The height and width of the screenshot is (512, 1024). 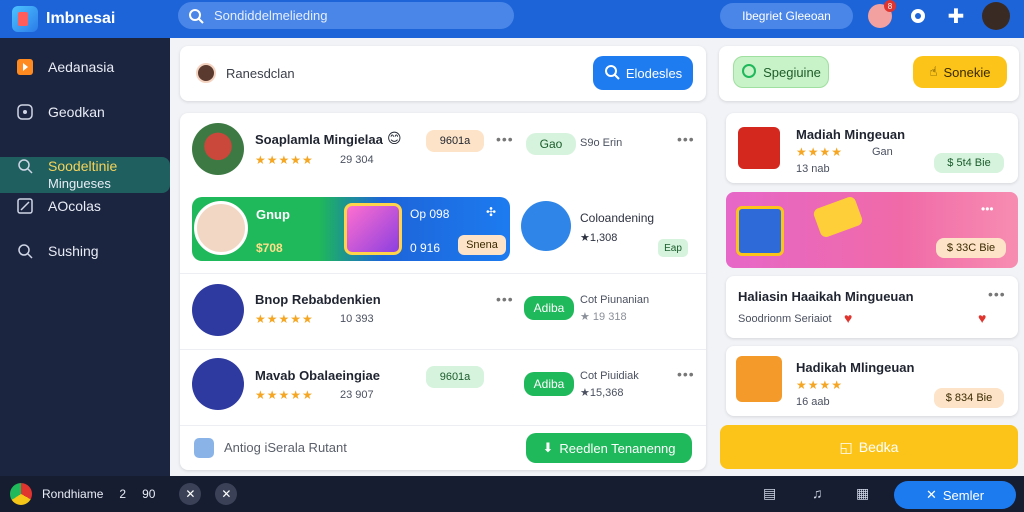 What do you see at coordinates (769, 493) in the screenshot?
I see `store-icon: ▤` at bounding box center [769, 493].